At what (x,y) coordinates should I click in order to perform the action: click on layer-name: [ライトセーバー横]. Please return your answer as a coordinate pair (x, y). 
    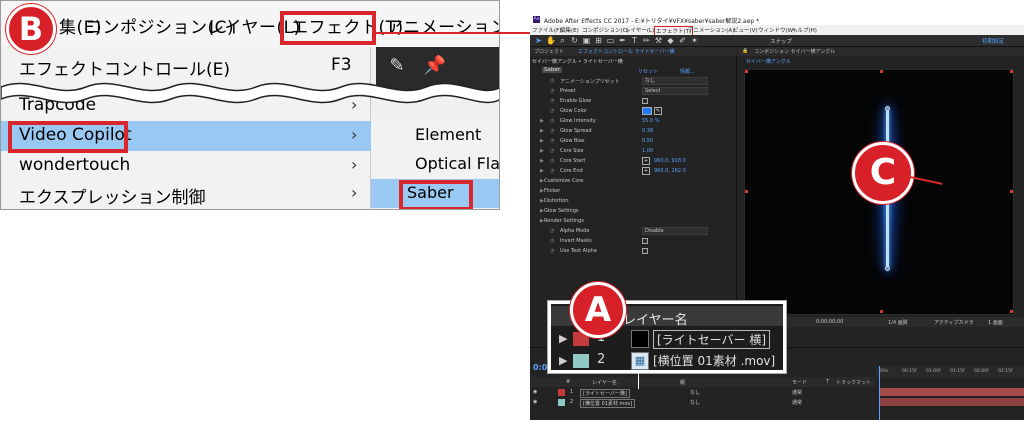
    Looking at the image, I should click on (605, 393).